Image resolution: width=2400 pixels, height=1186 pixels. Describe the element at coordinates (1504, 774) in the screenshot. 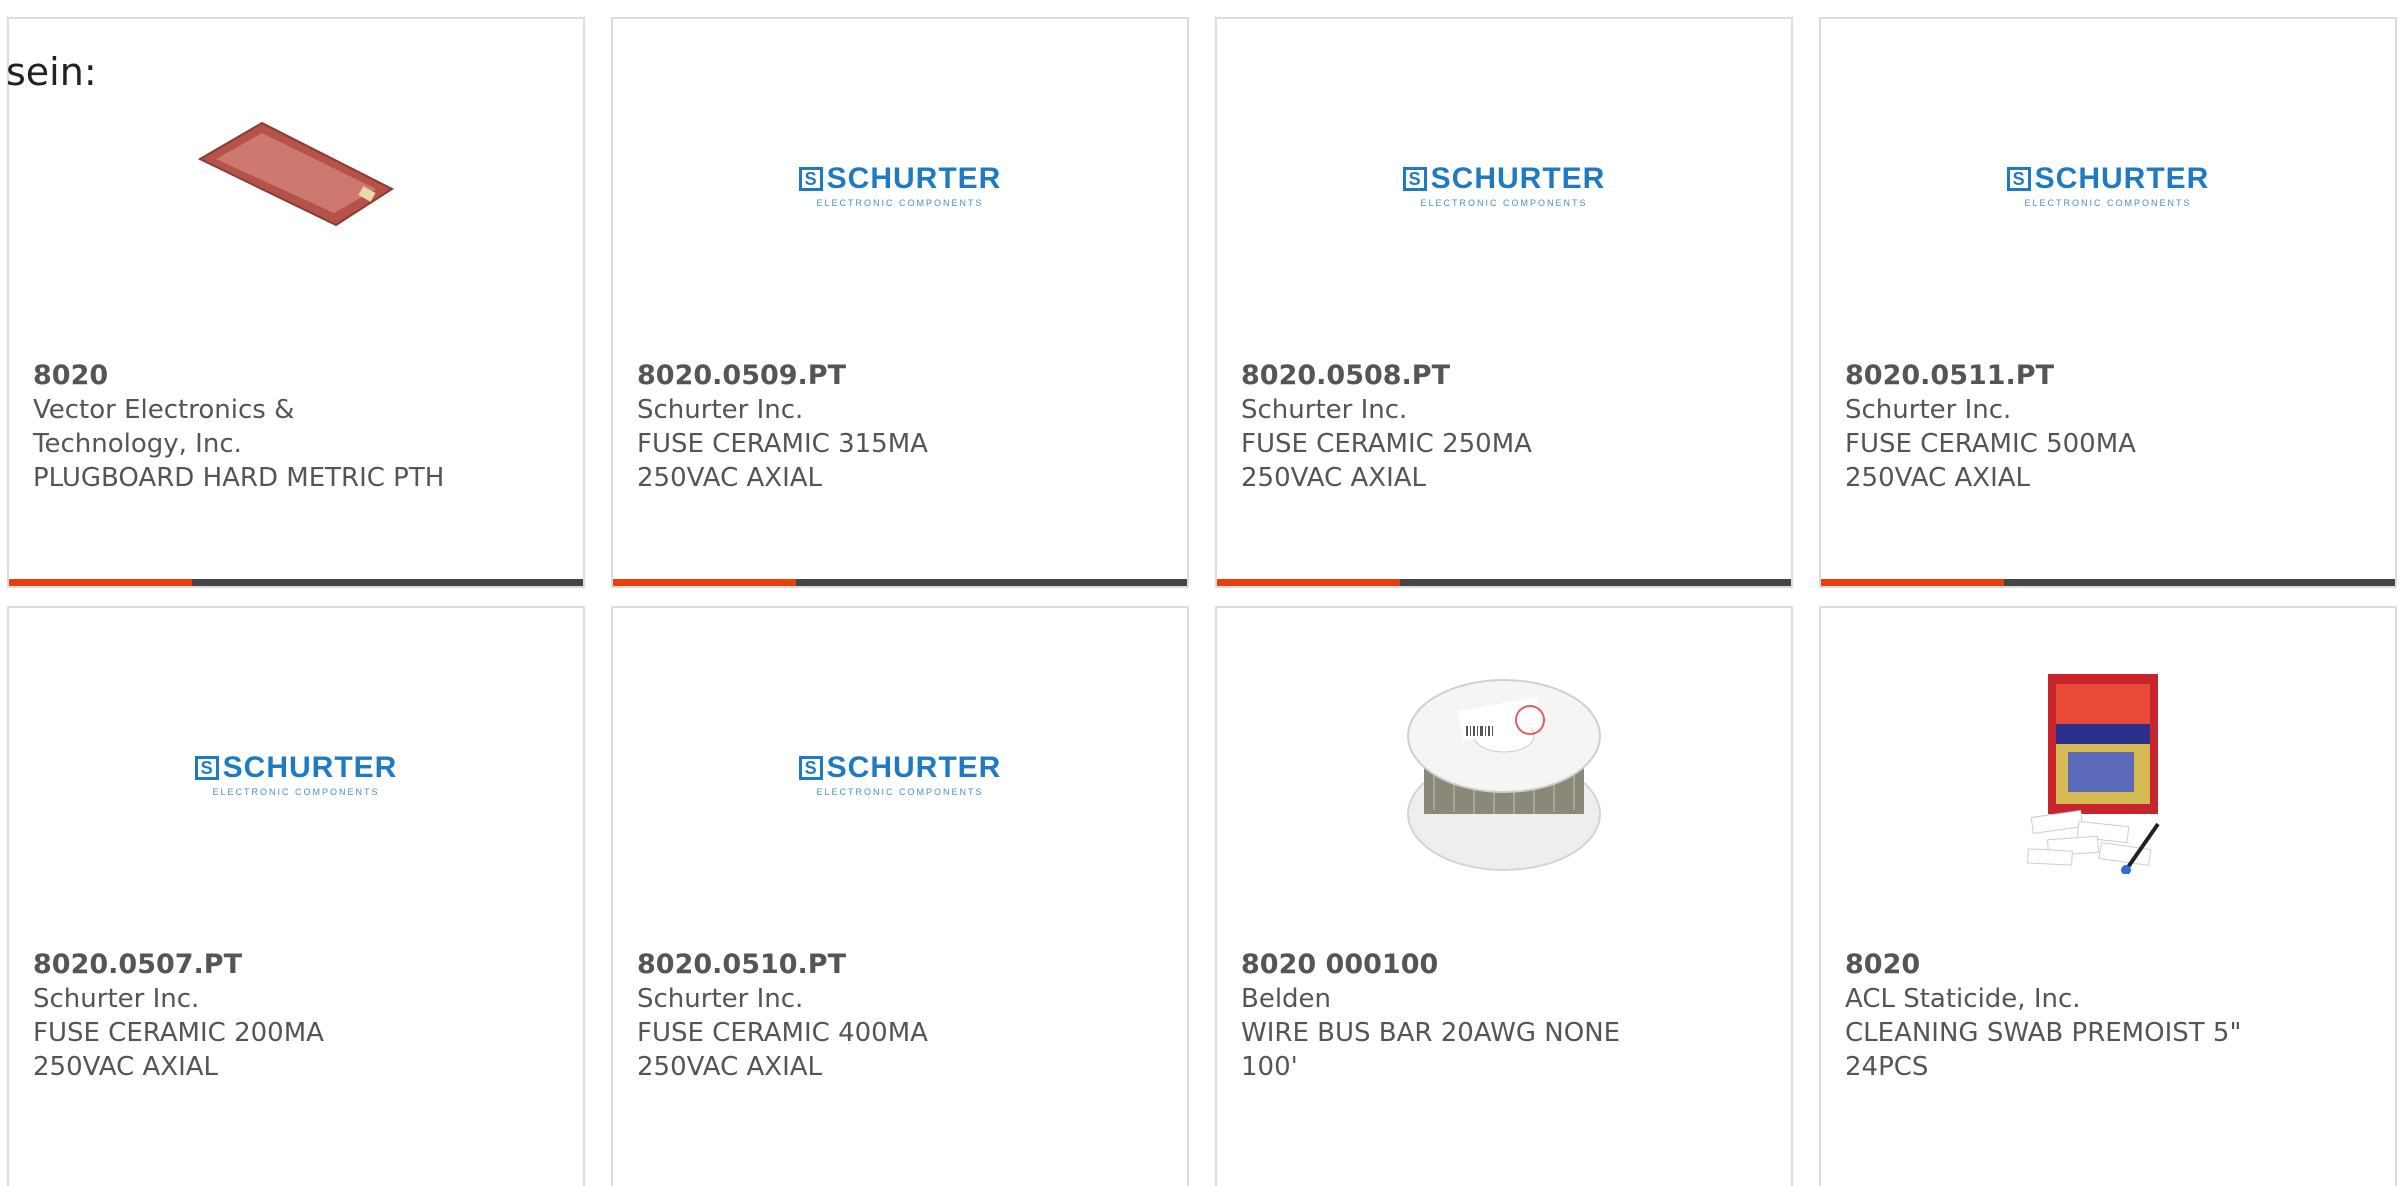

I see `product-image-wire-spool` at that location.